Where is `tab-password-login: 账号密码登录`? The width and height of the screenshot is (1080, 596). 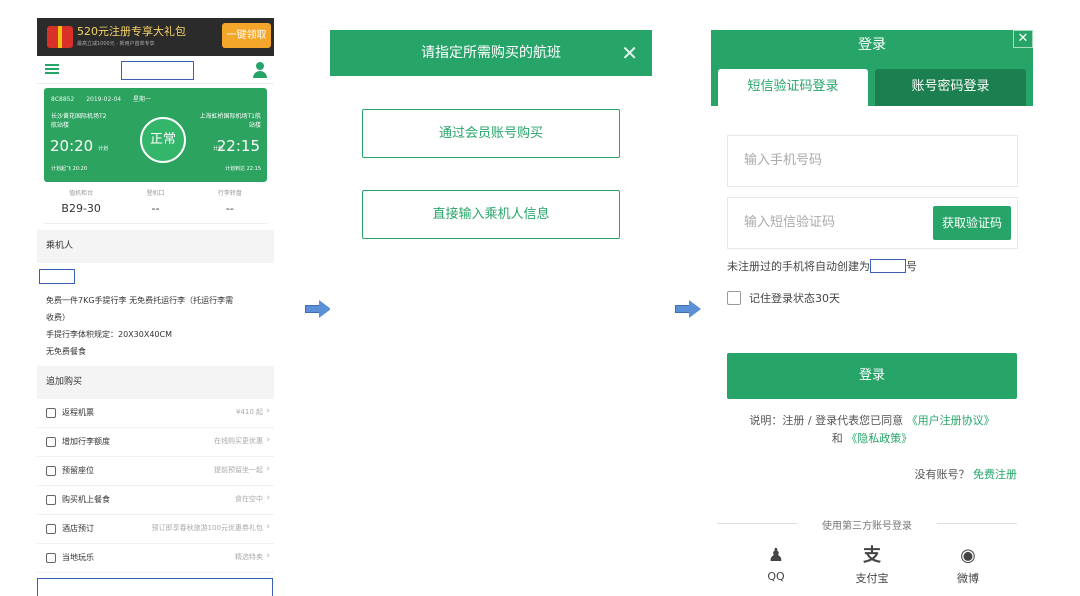
tab-password-login: 账号密码登录 is located at coordinates (950, 87).